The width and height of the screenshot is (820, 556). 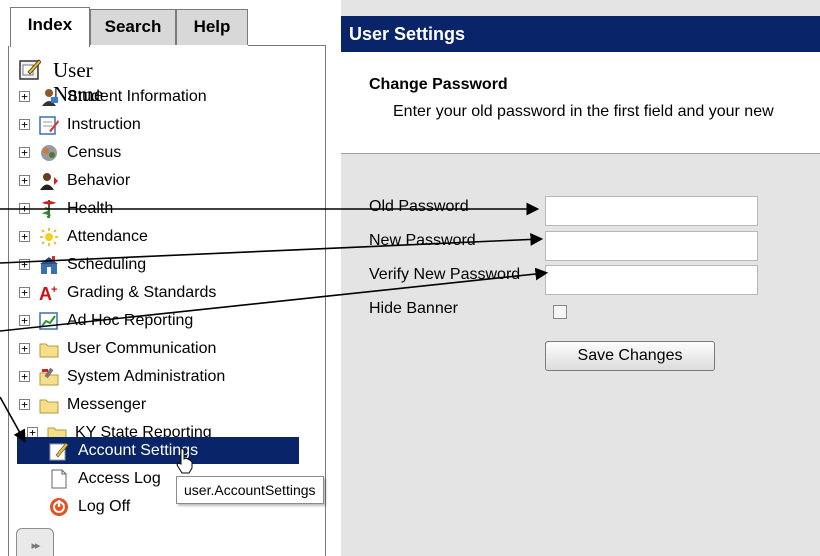 I want to click on tree-item-label: Attendance, so click(x=107, y=236).